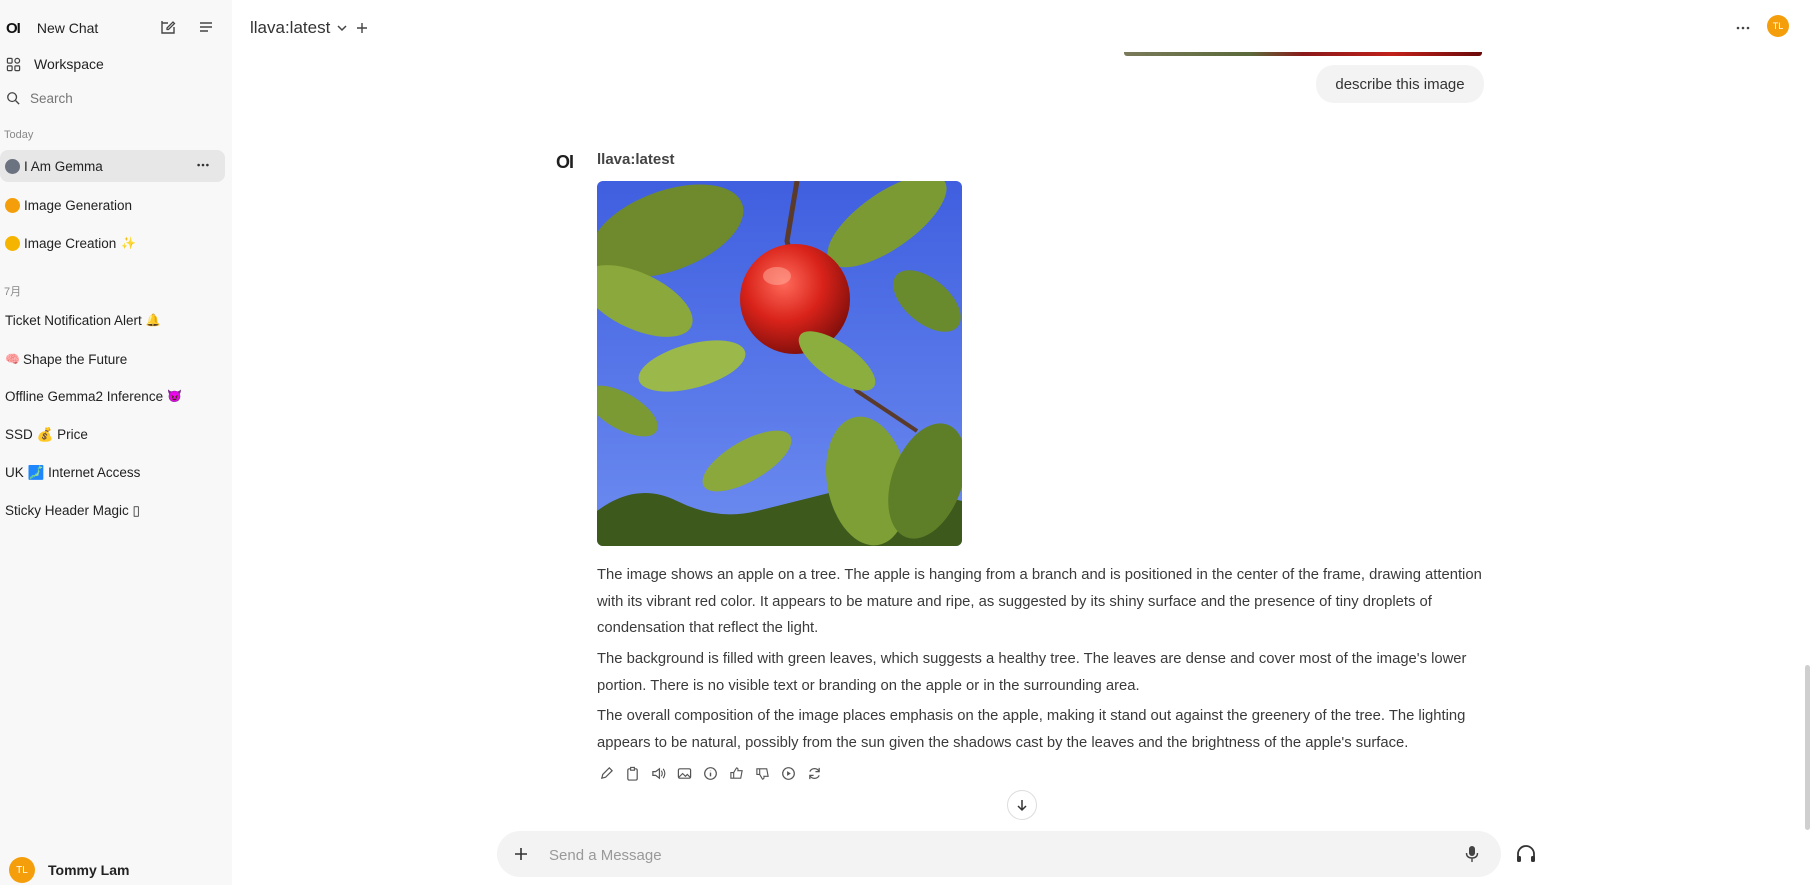 This screenshot has height=885, width=1810. I want to click on search-input, so click(110, 98).